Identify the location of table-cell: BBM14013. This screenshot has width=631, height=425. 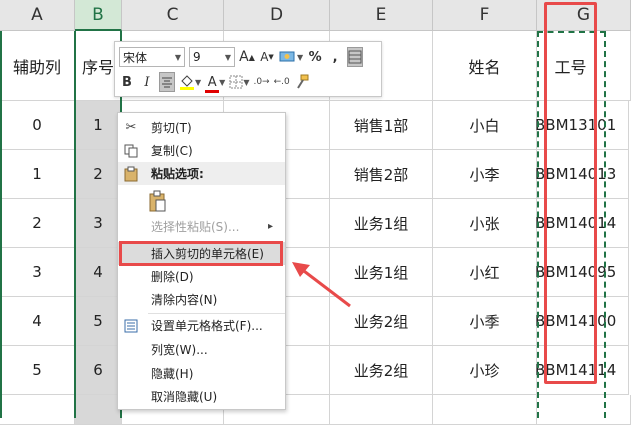
(582, 174).